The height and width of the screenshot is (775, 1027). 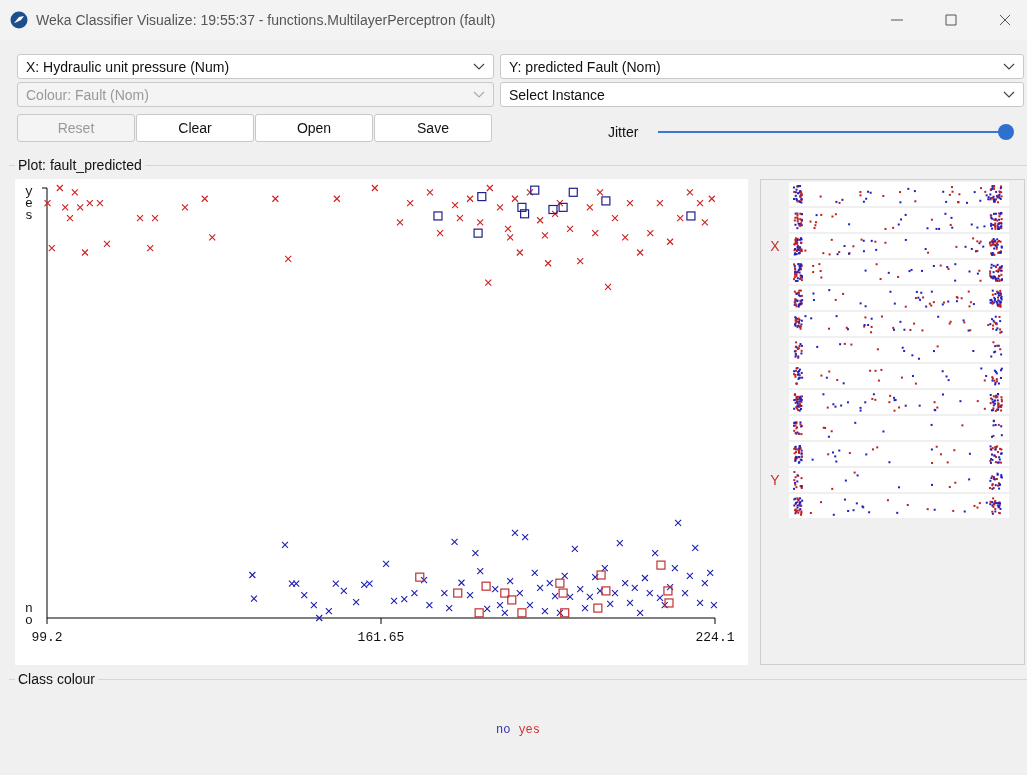 What do you see at coordinates (503, 730) in the screenshot?
I see `legend-label: no` at bounding box center [503, 730].